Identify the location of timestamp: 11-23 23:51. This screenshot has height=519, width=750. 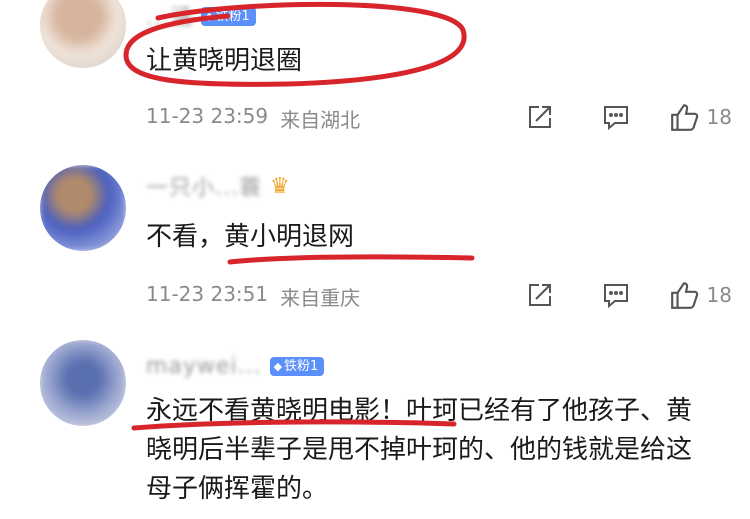
(207, 294).